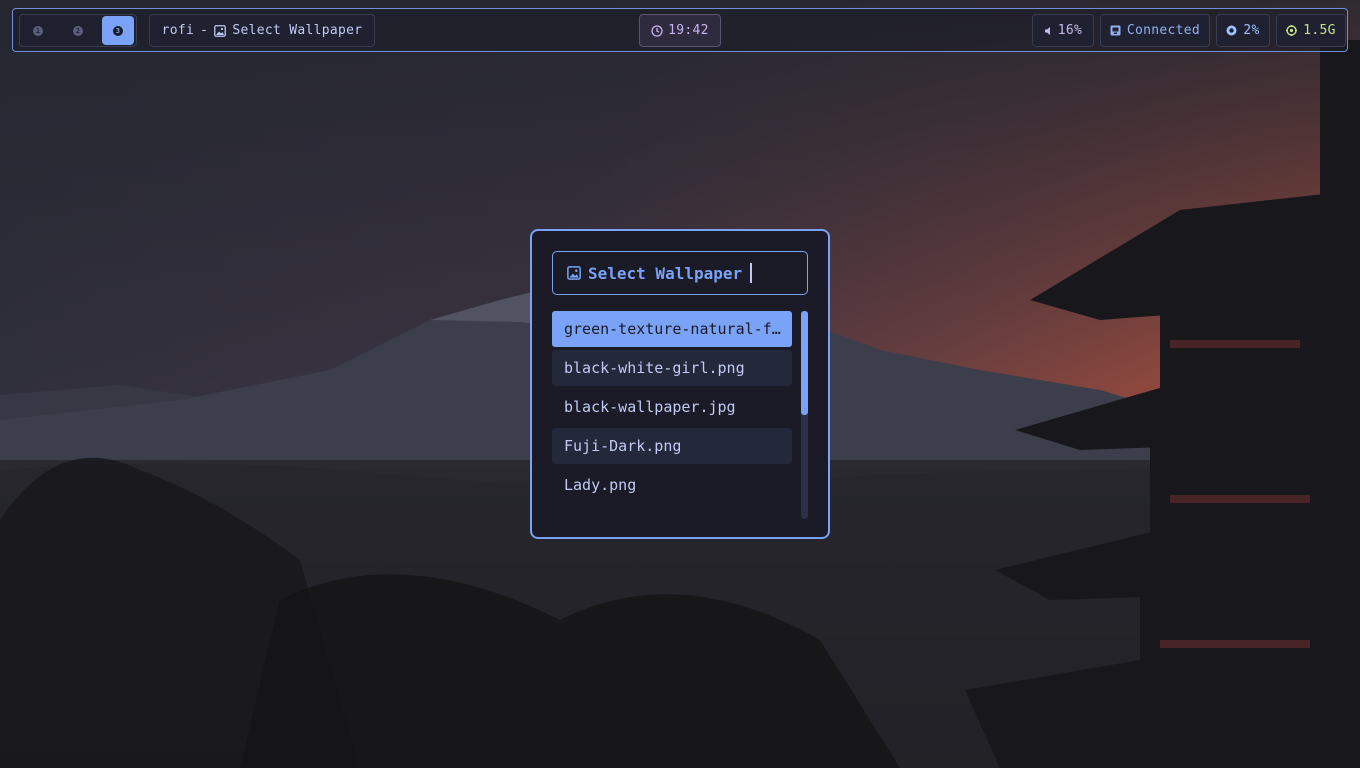 The height and width of the screenshot is (768, 1360). What do you see at coordinates (178, 30) in the screenshot?
I see `window-app-name: rofi` at bounding box center [178, 30].